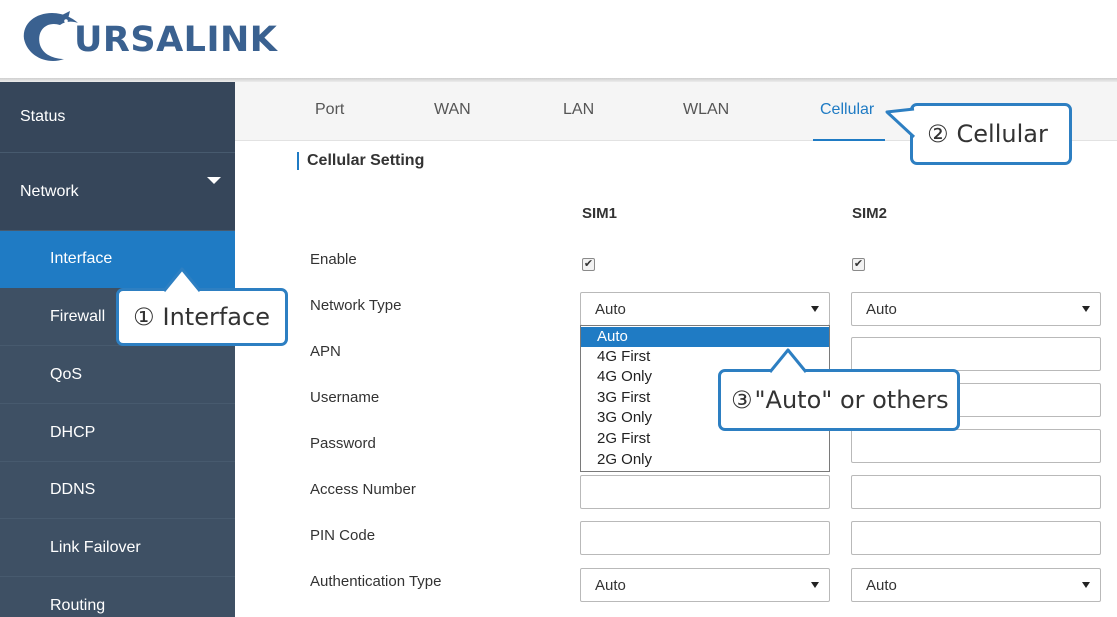 The width and height of the screenshot is (1117, 617). I want to click on tab-wan: WAN, so click(452, 110).